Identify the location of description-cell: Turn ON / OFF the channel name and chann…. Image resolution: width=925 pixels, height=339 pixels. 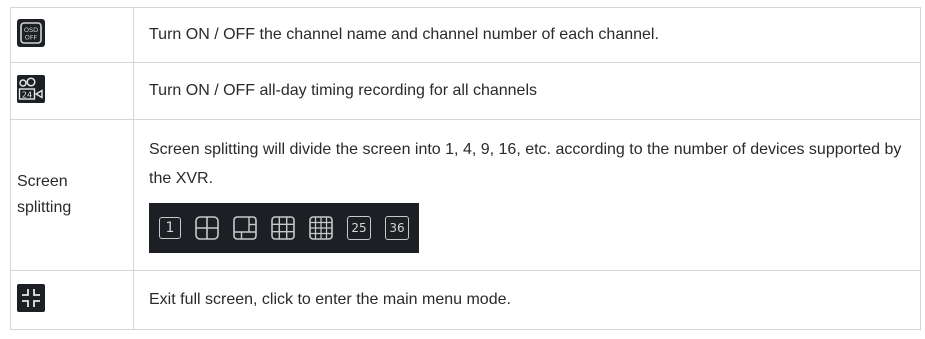
(527, 35).